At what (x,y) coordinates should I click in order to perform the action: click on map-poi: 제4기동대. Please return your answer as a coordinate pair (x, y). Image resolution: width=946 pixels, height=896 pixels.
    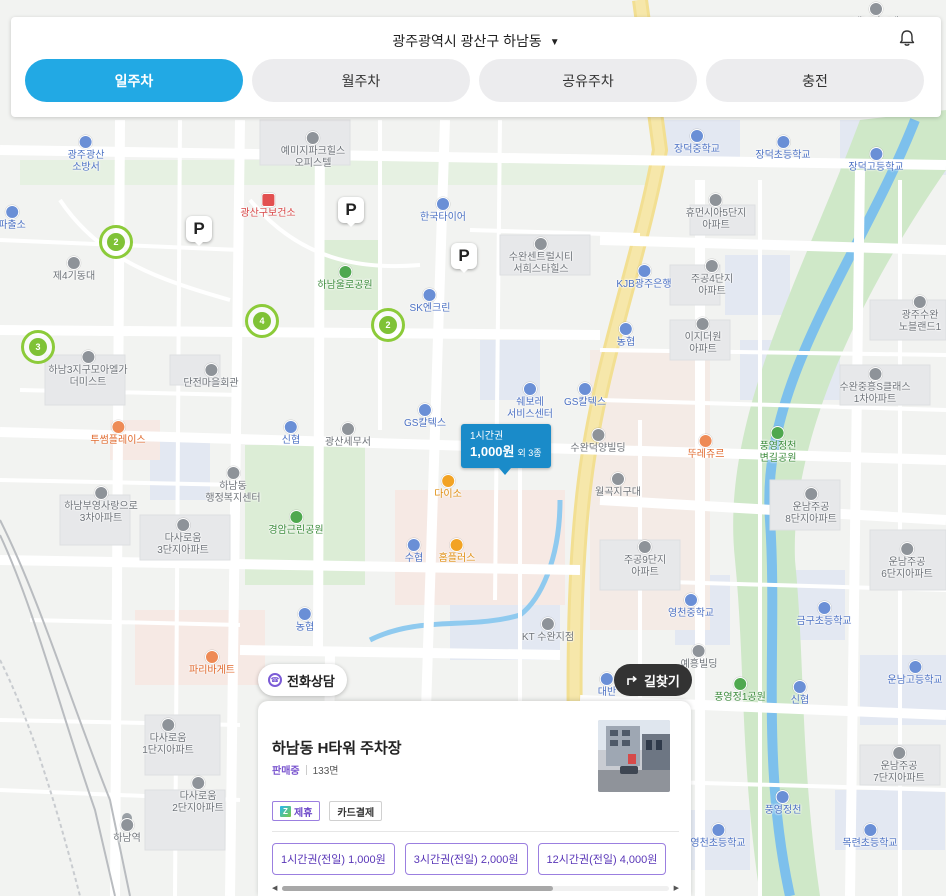
    Looking at the image, I should click on (74, 269).